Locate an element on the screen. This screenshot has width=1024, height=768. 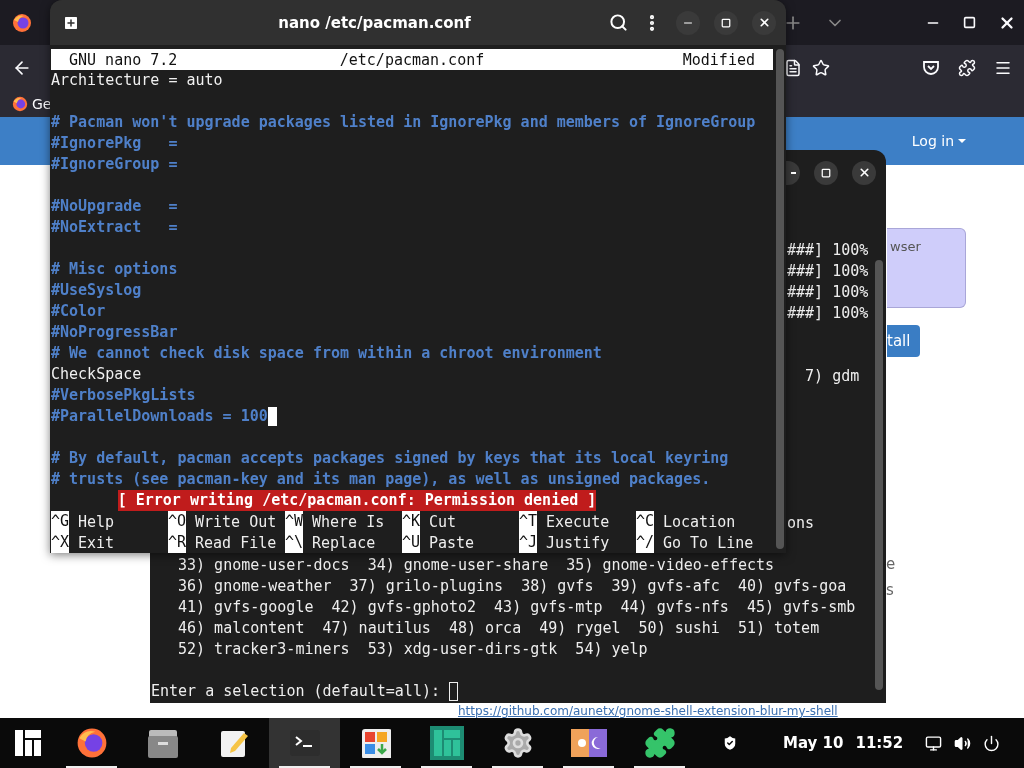
search-icon is located at coordinates (618, 22).